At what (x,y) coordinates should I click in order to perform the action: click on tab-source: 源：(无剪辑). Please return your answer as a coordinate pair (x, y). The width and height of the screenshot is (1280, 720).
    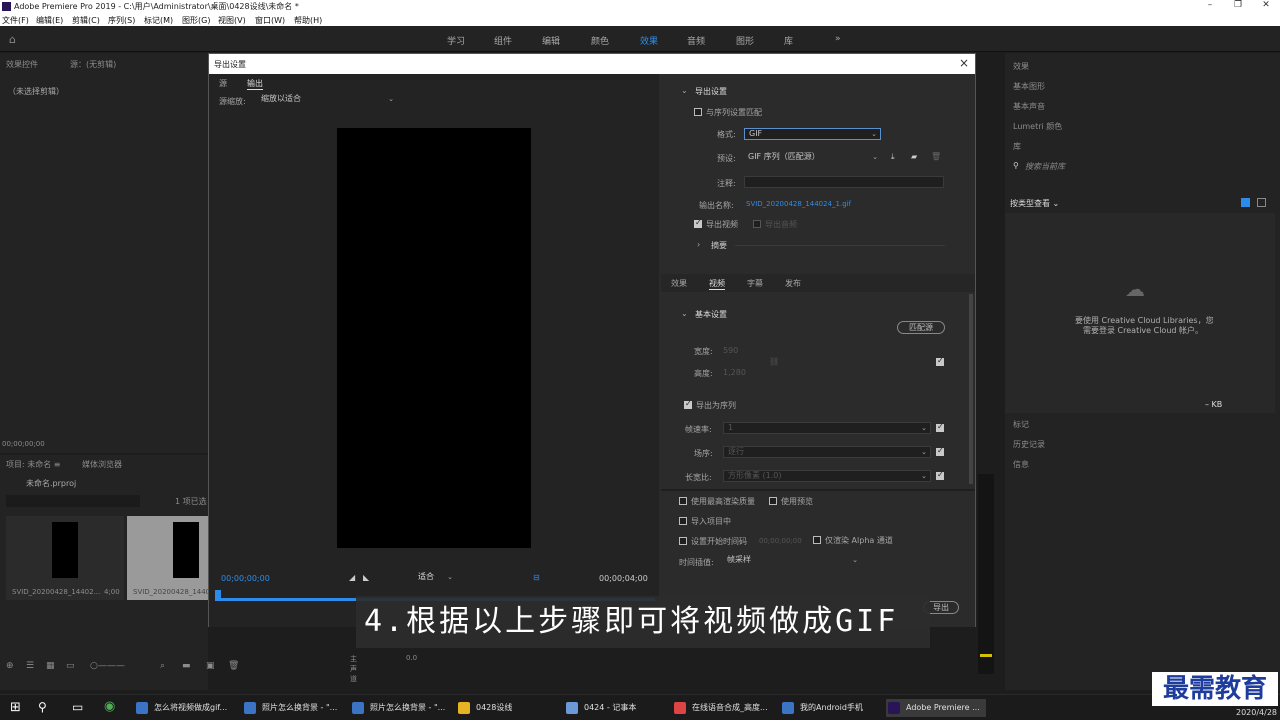
    Looking at the image, I should click on (93, 64).